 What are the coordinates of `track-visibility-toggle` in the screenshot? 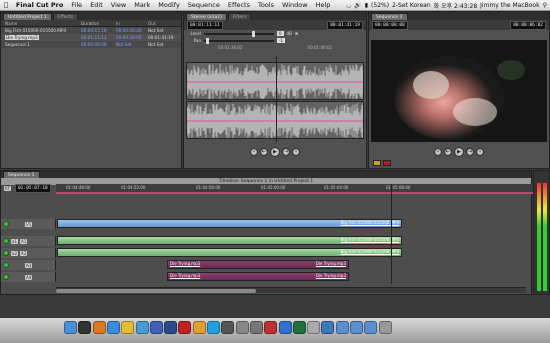 It's located at (6, 224).